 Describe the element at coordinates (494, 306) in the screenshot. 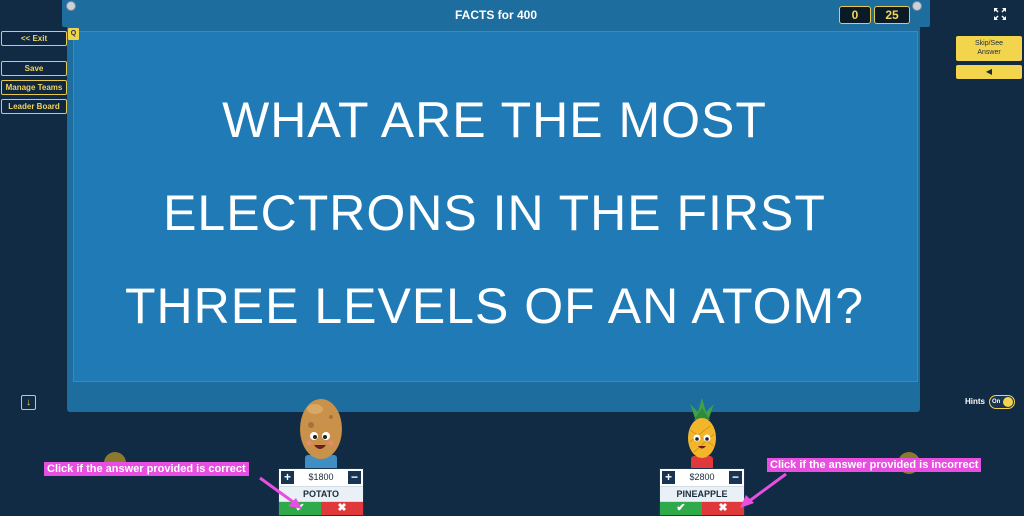

I see `question-line: THREE LEVELS OF AN ATOM?` at that location.